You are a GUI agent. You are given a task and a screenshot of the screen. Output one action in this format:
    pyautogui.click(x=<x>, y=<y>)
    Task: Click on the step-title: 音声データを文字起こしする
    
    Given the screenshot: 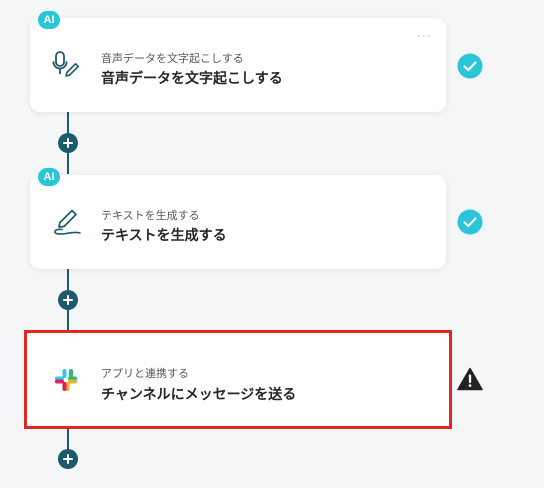 What is the action you would take?
    pyautogui.click(x=192, y=79)
    